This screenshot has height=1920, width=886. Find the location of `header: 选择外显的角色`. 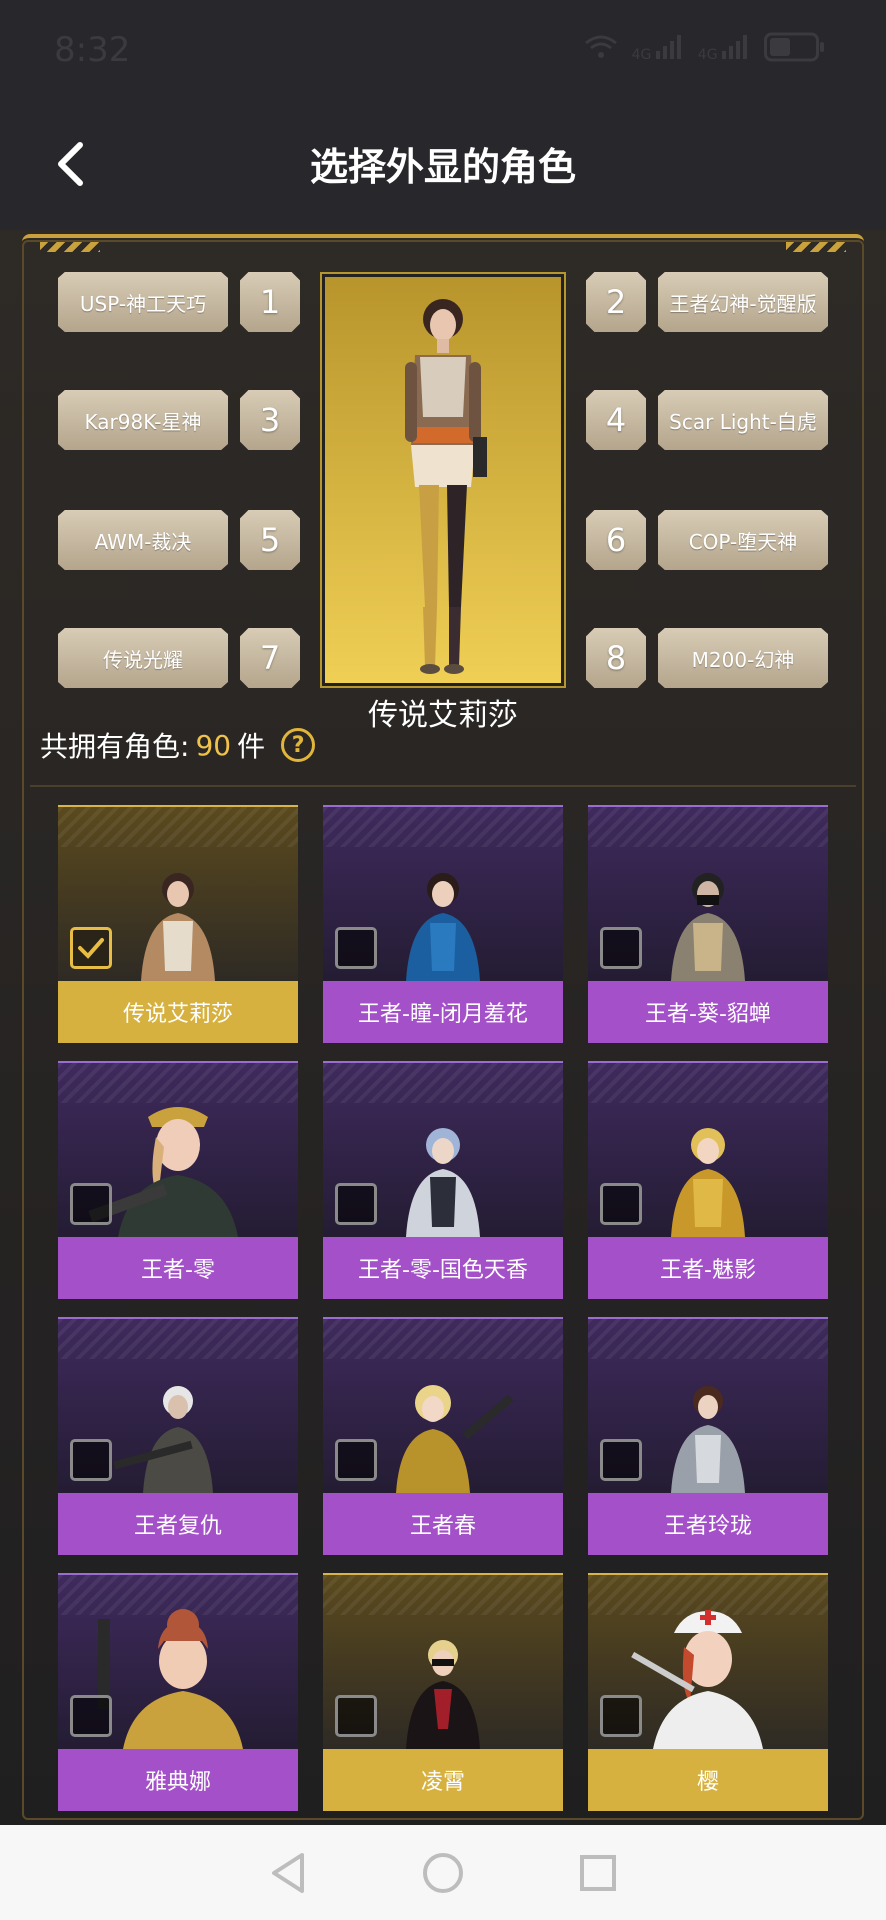

header: 选择外显的角色 is located at coordinates (443, 165).